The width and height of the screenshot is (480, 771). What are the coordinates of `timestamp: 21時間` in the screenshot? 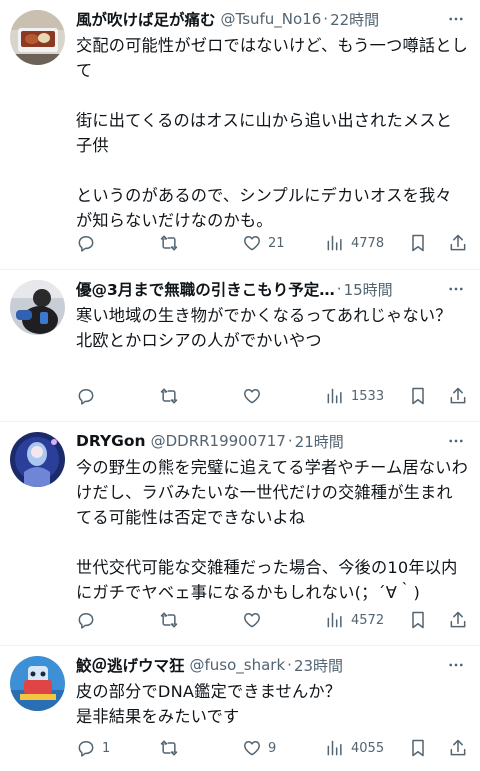 It's located at (319, 441).